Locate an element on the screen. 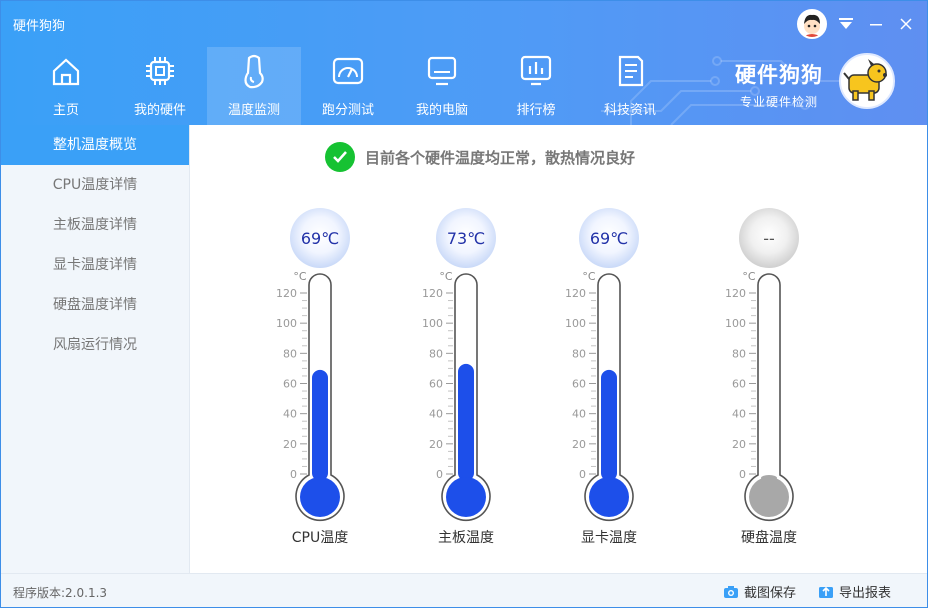  sidebar-item-6: 风扇运行情况 is located at coordinates (95, 345).